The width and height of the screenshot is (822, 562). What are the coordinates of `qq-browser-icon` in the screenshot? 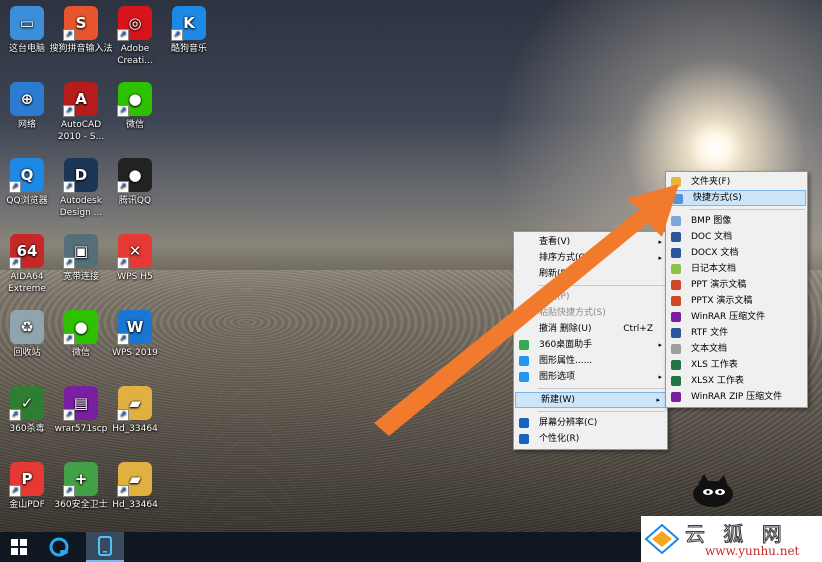 It's located at (59, 547).